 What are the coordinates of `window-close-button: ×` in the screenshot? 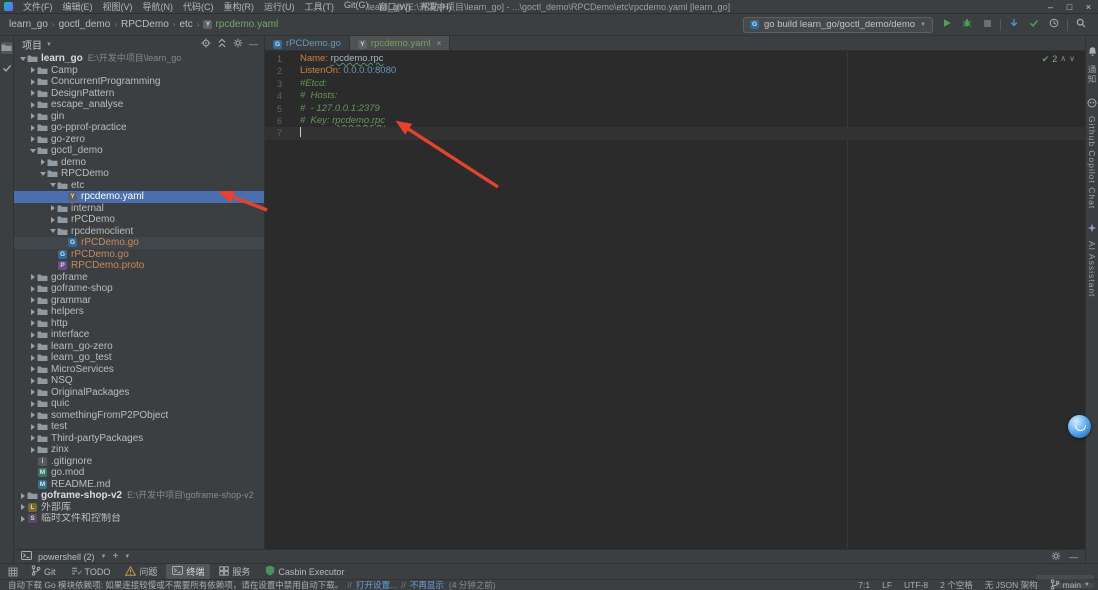 It's located at (1088, 7).